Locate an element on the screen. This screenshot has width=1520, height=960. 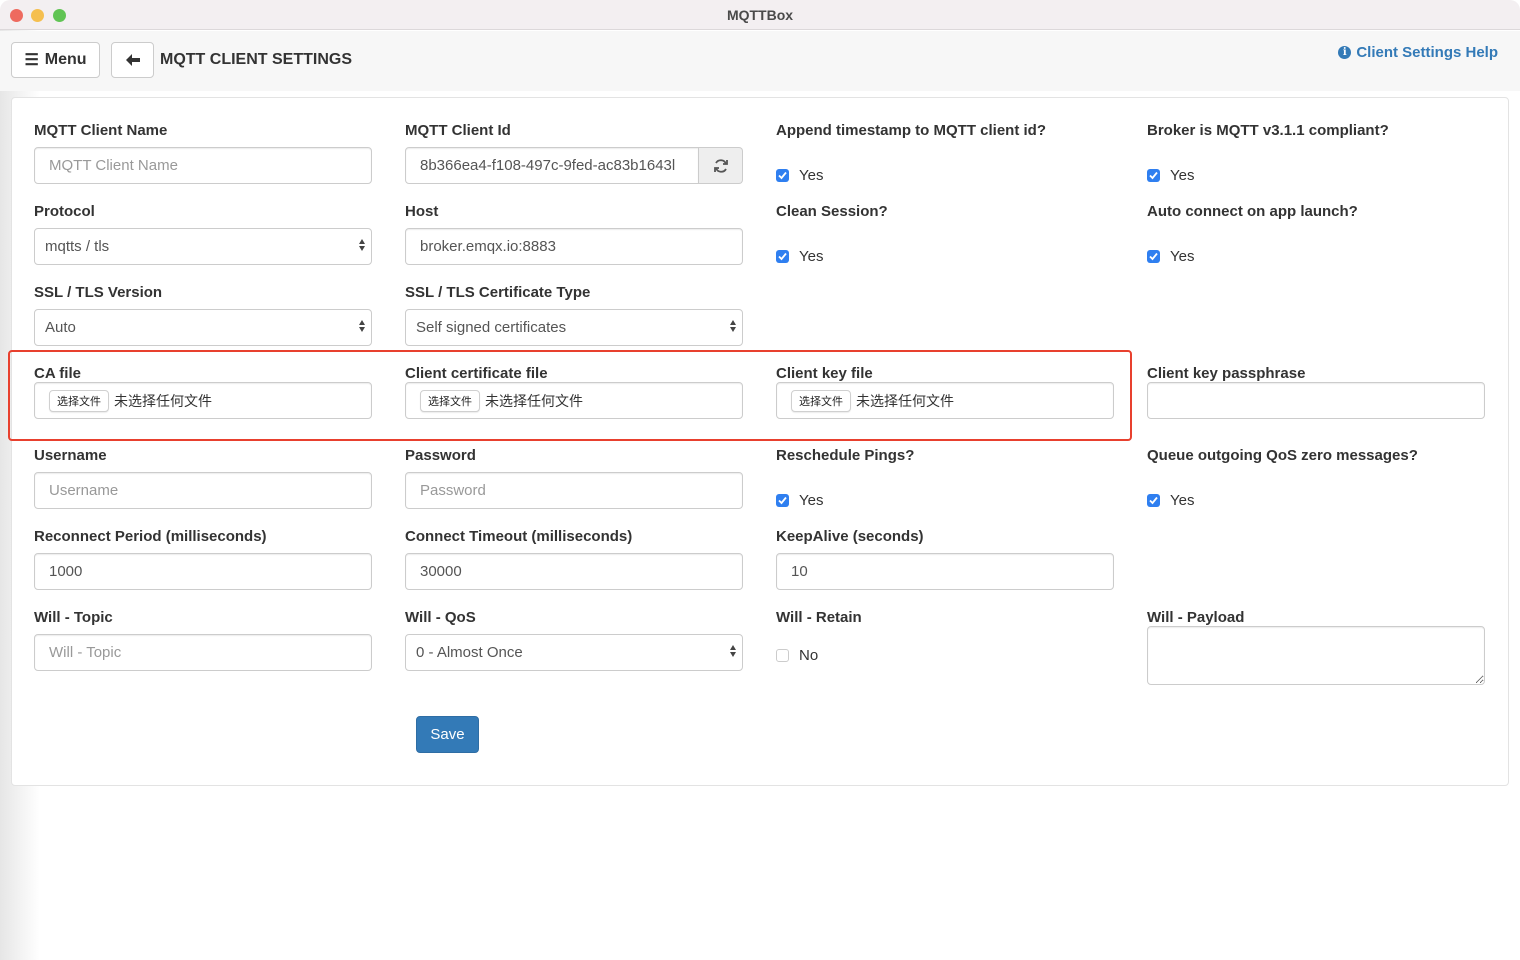
keepalive-field: KeepAlive (seconds) is located at coordinates (945, 559).